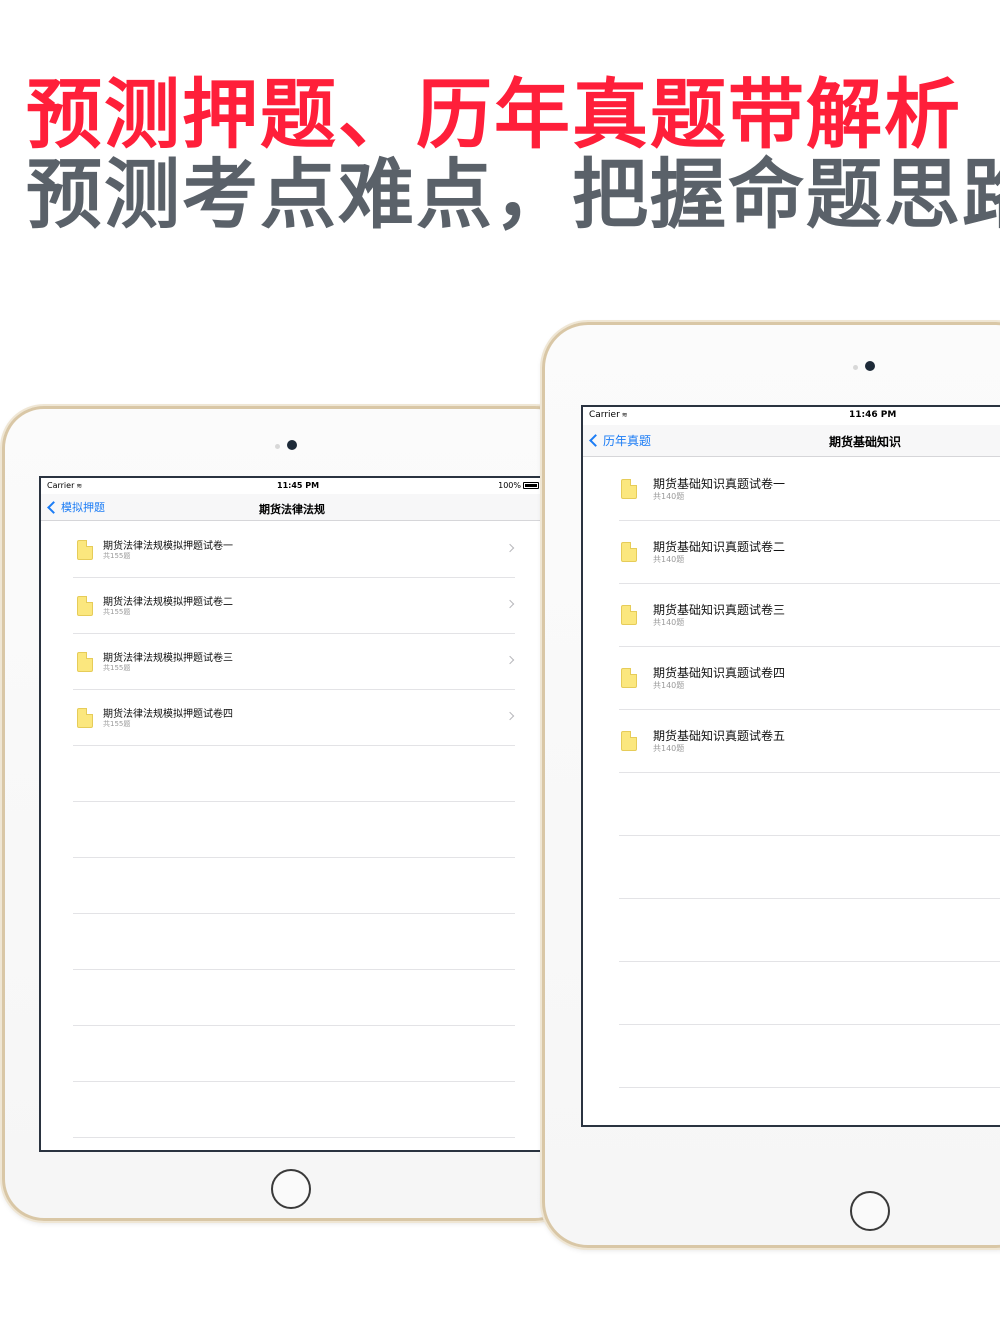  What do you see at coordinates (531, 485) in the screenshot?
I see `battery-icon` at bounding box center [531, 485].